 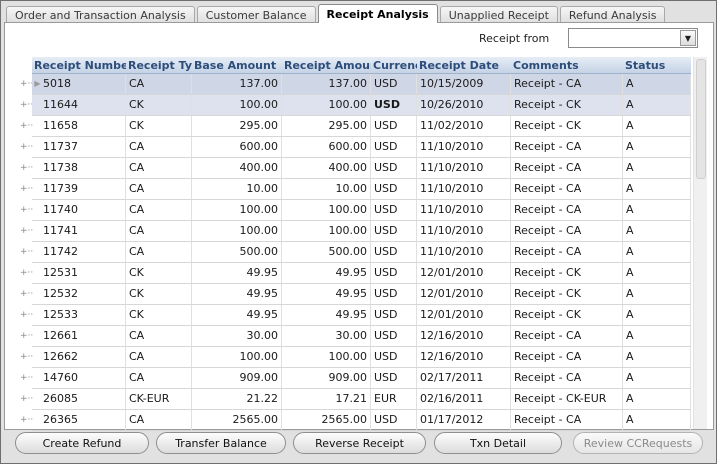 I want to click on column-header-status: Status, so click(x=657, y=65).